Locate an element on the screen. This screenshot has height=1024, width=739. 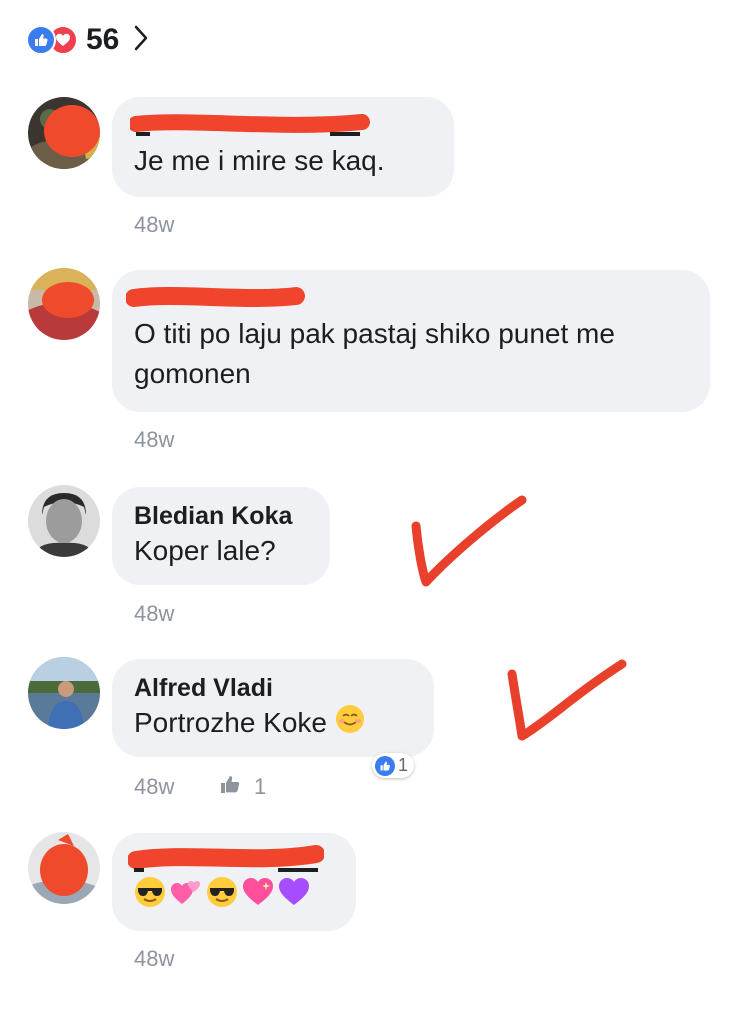
comment-text-content: Portrozhe Koke is located at coordinates (230, 722).